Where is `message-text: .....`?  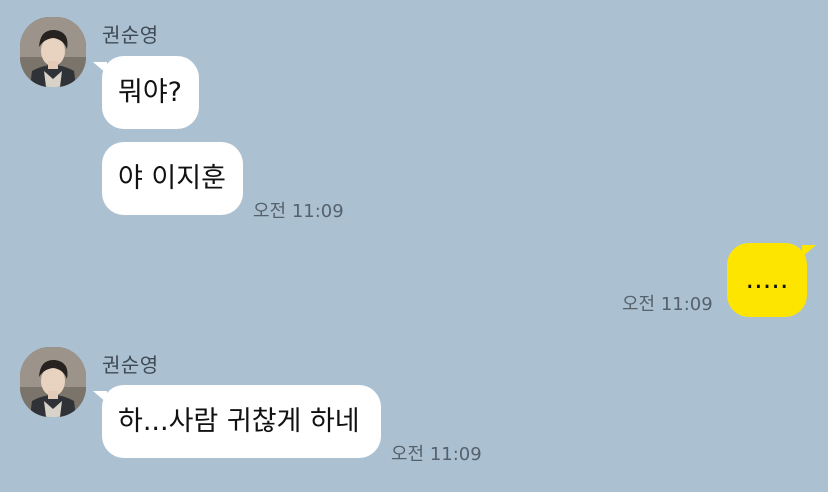 message-text: ..... is located at coordinates (767, 279).